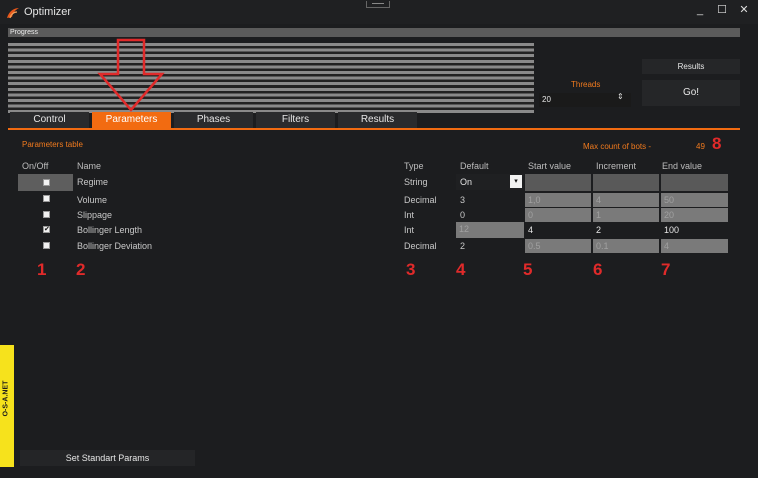  Describe the element at coordinates (131, 75) in the screenshot. I see `red-down-arrow-icon` at that location.